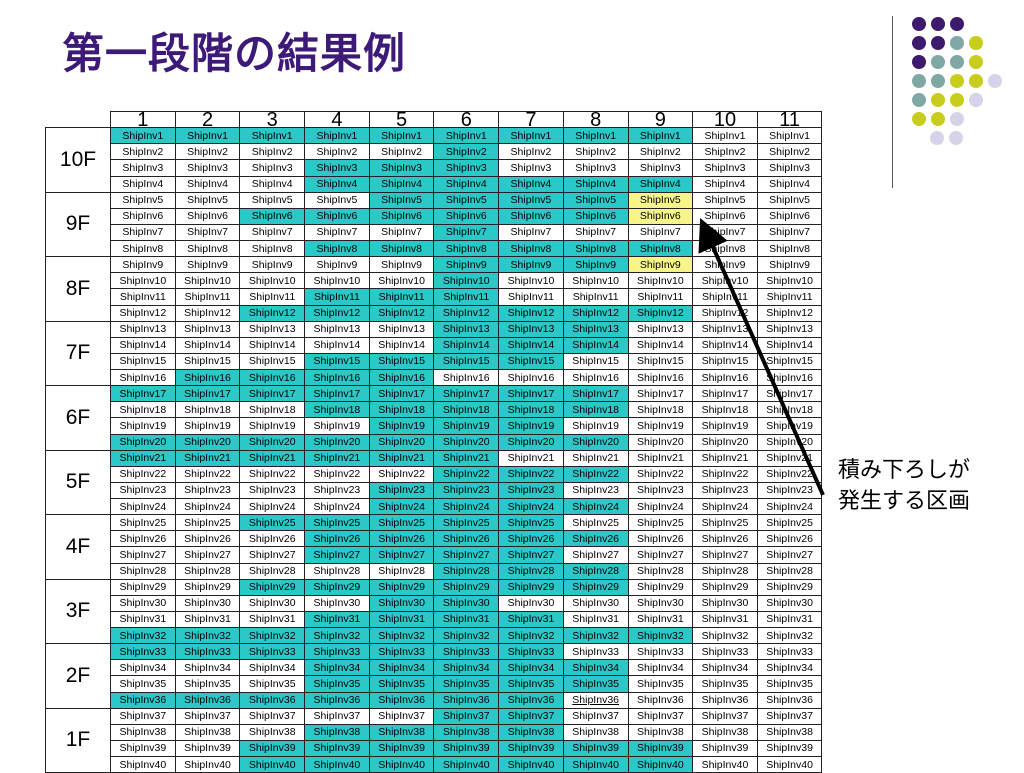 The width and height of the screenshot is (1024, 773). I want to click on table-cell: ShipInv27, so click(337, 555).